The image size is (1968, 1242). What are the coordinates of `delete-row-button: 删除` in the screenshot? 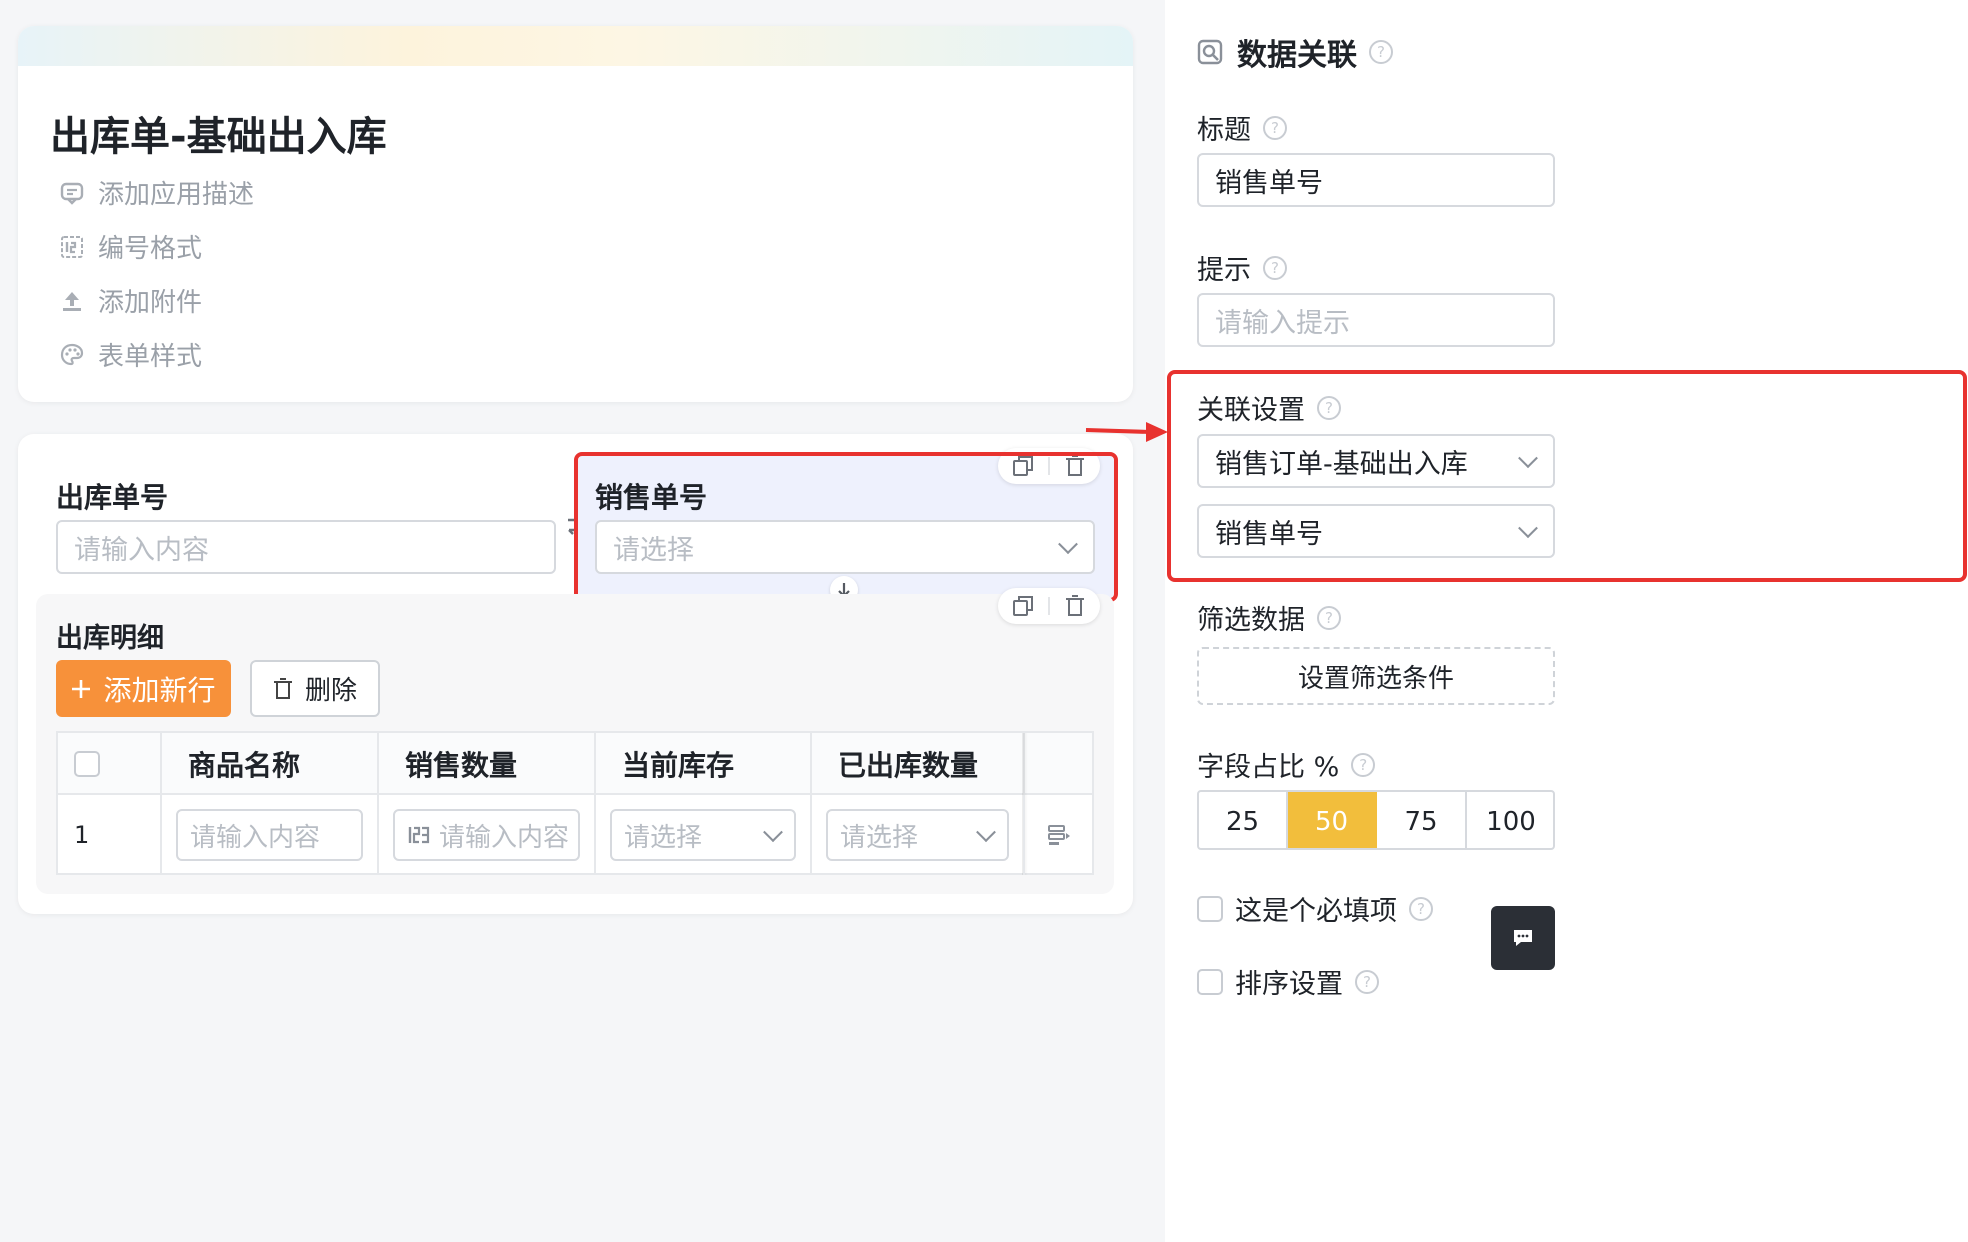 It's located at (315, 688).